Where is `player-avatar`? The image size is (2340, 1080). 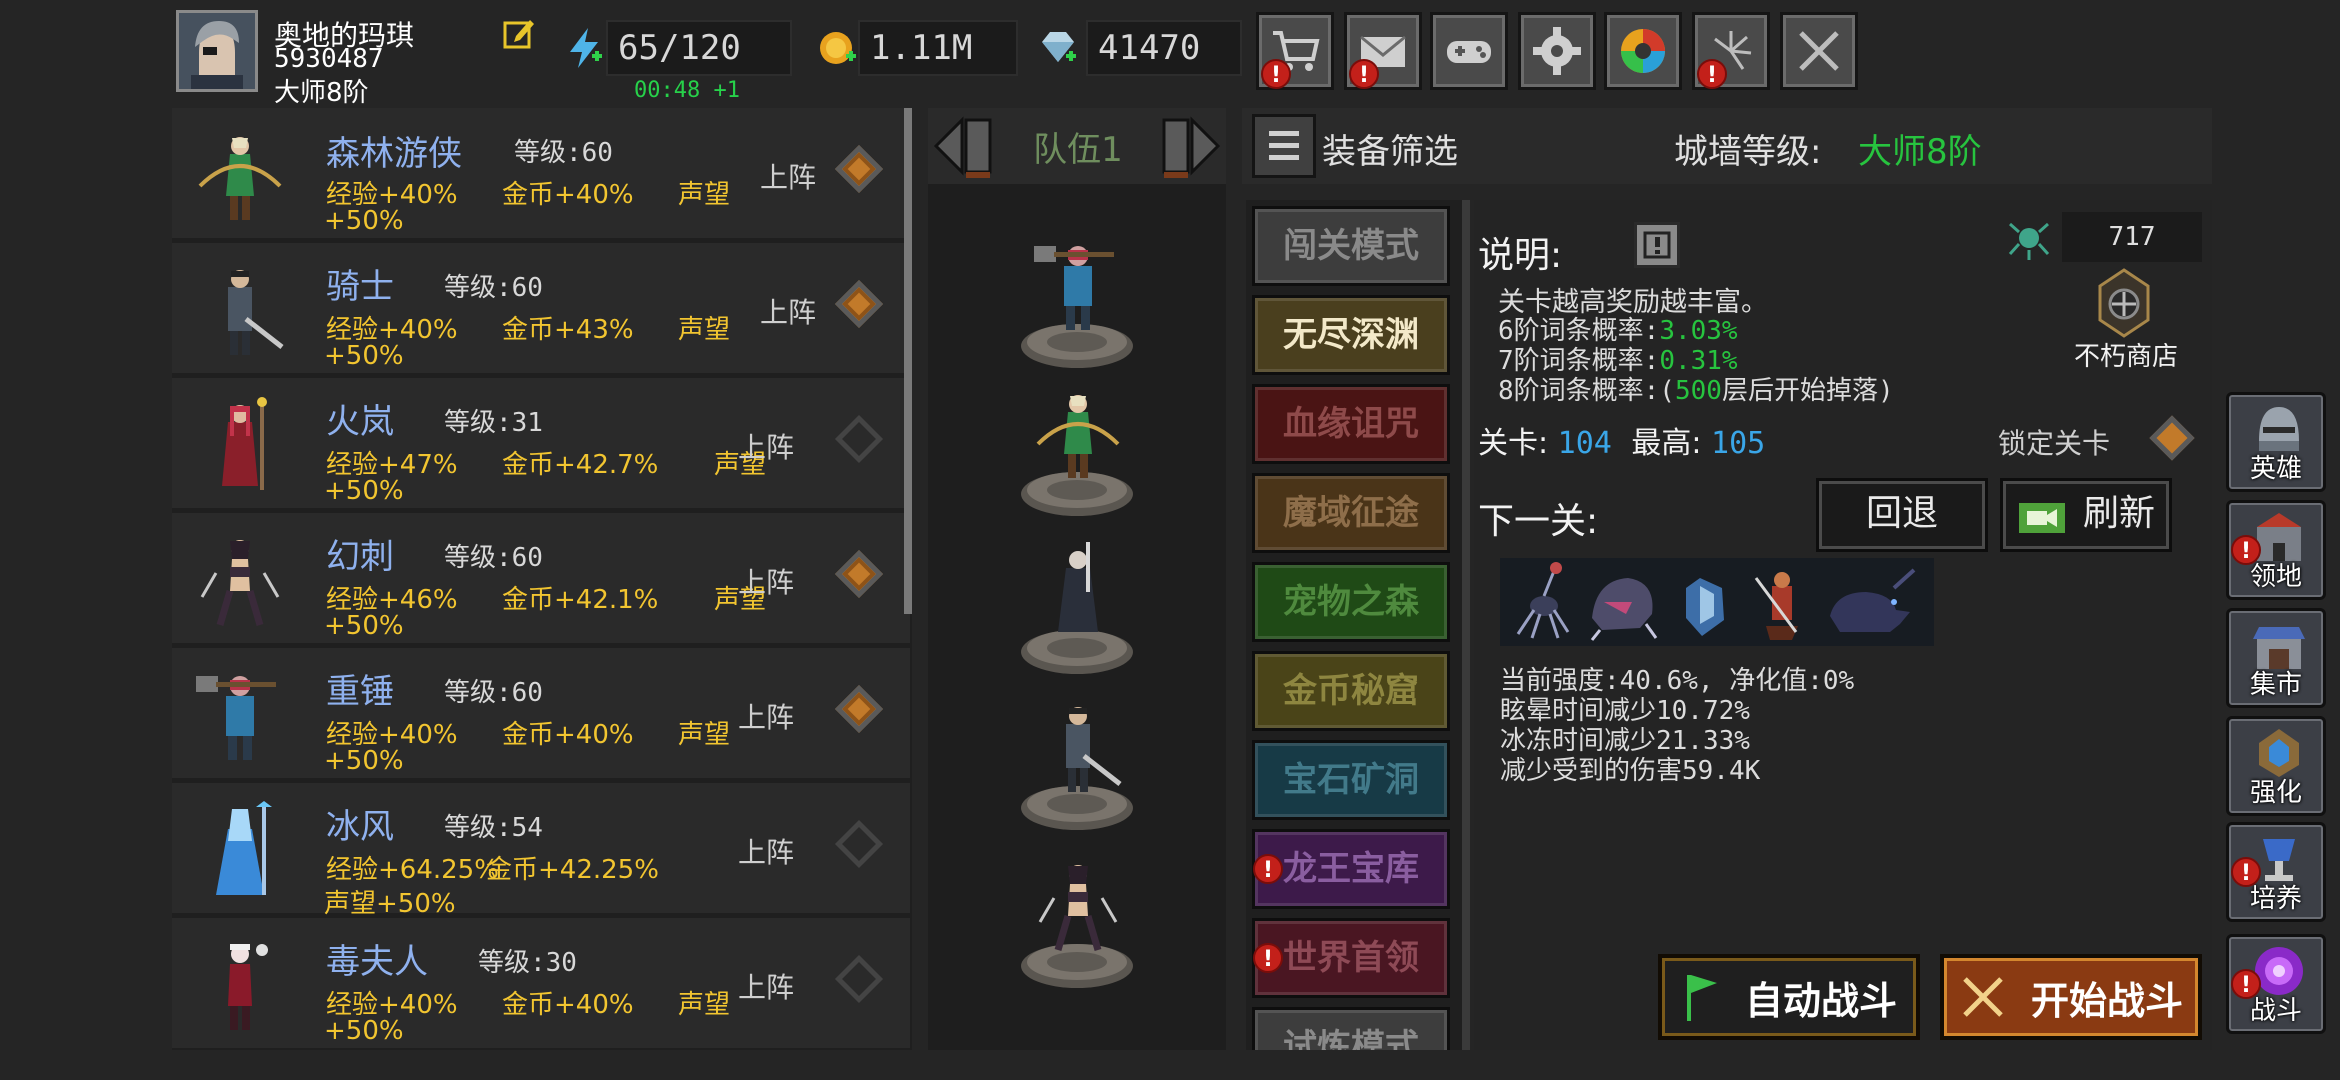 player-avatar is located at coordinates (217, 51).